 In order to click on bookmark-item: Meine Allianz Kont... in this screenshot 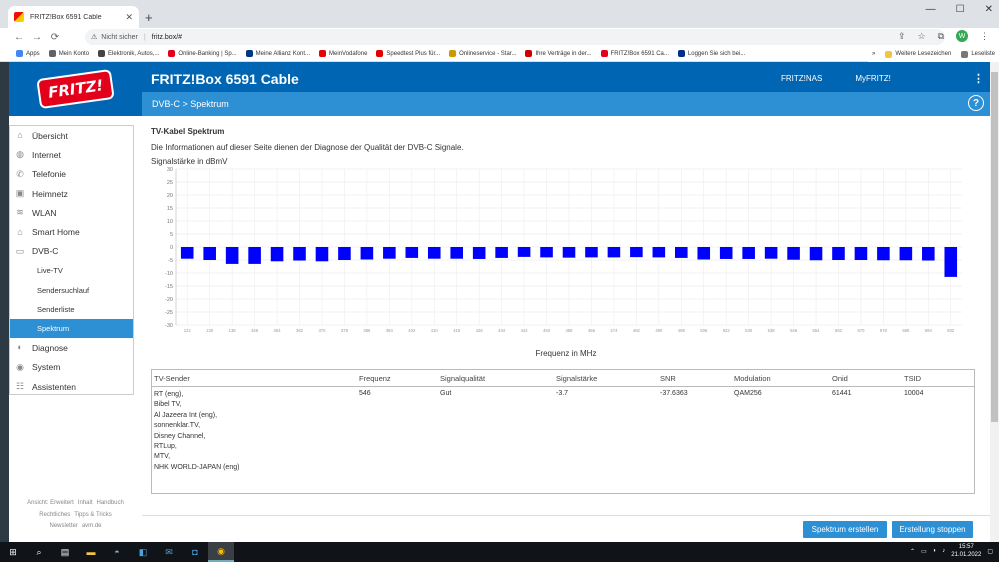, I will do `click(277, 53)`.